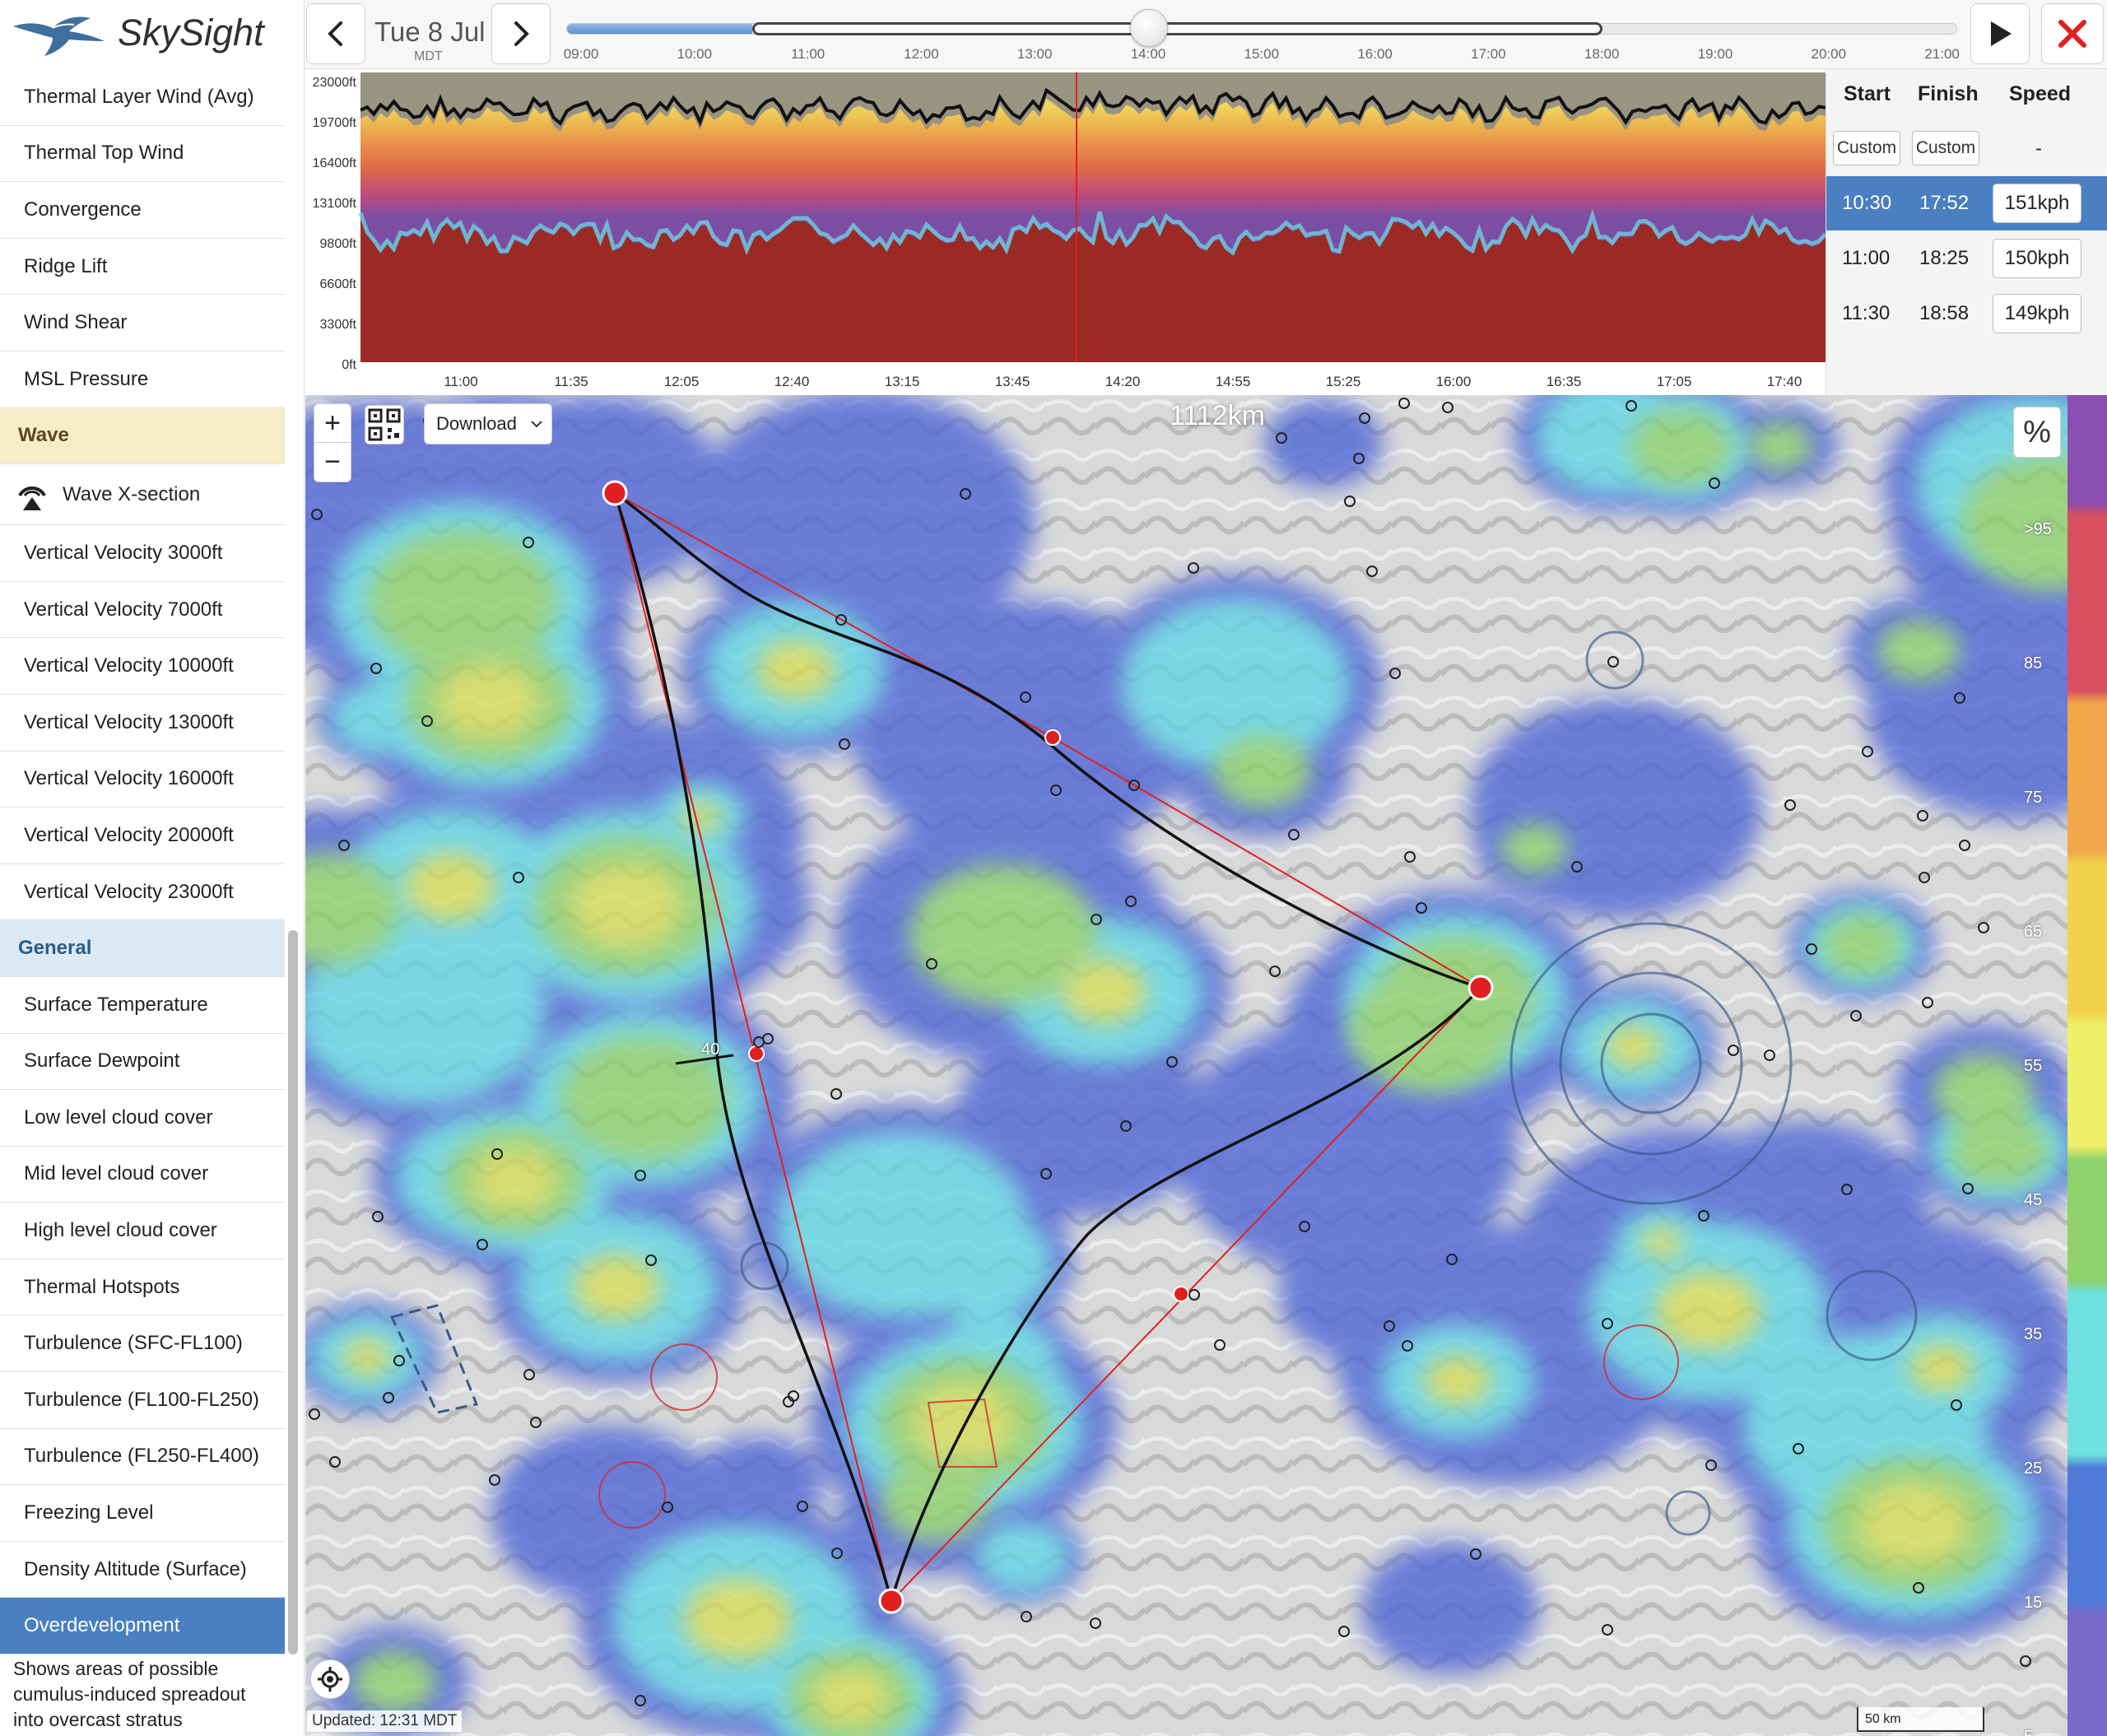 The image size is (2107, 1736). I want to click on qr-code-button, so click(384, 424).